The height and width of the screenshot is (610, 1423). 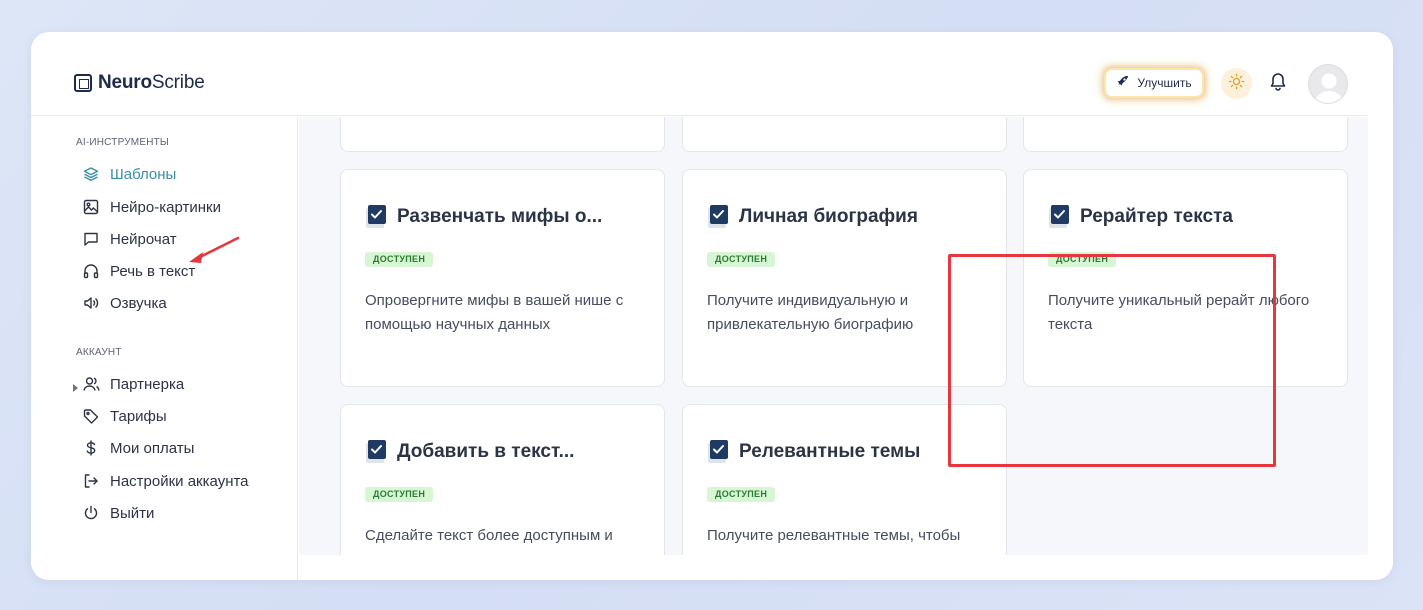 I want to click on upgrade-button: Улучшить, so click(x=1154, y=83).